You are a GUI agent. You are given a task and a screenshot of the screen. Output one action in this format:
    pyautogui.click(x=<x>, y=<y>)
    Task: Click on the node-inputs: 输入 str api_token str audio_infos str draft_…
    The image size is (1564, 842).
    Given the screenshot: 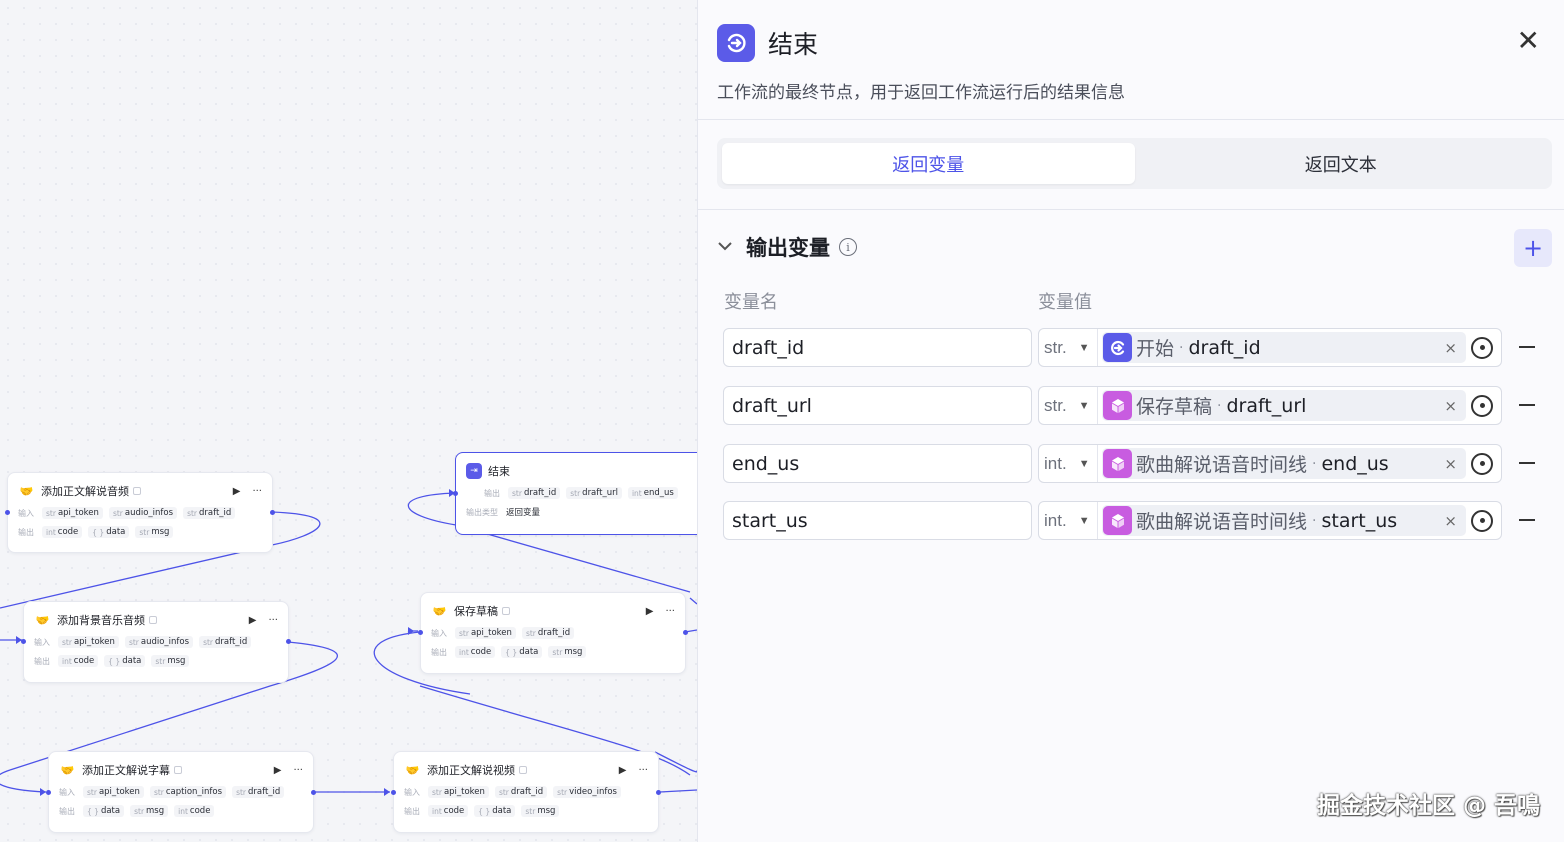 What is the action you would take?
    pyautogui.click(x=156, y=642)
    